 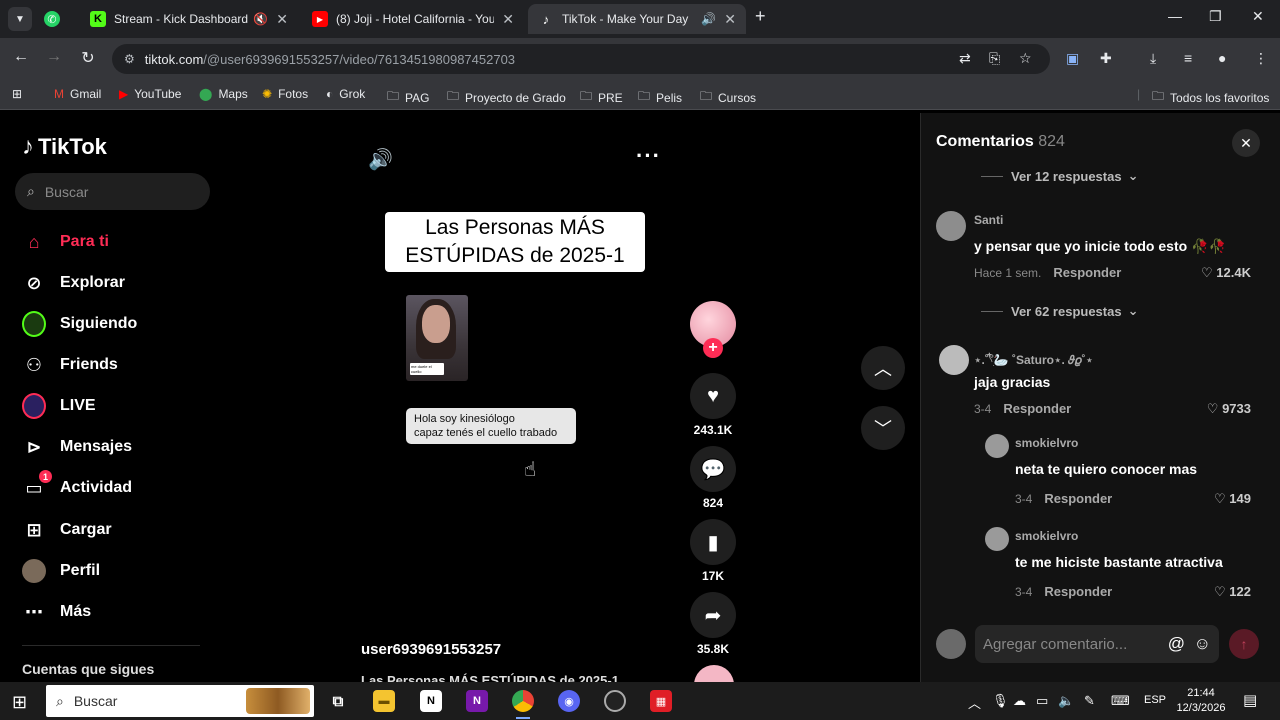 I want to click on bookmark-folder-cursos: 🗀 Cursos, so click(x=728, y=97).